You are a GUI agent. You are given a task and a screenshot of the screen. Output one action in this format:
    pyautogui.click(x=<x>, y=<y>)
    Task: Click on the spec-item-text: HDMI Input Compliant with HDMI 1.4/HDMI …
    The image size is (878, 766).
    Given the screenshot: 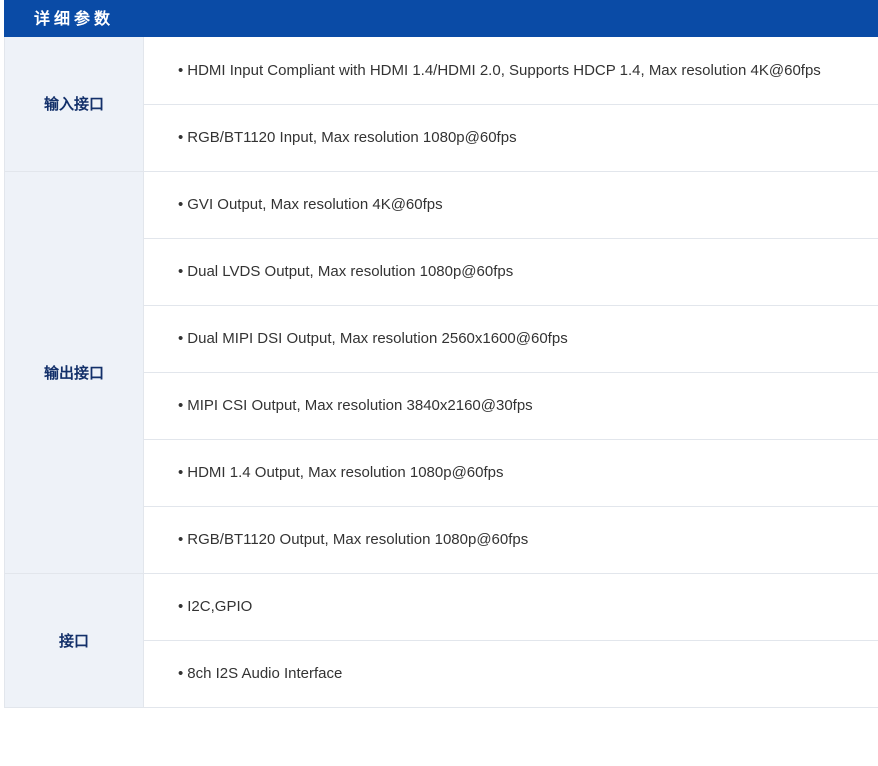 What is the action you would take?
    pyautogui.click(x=504, y=70)
    